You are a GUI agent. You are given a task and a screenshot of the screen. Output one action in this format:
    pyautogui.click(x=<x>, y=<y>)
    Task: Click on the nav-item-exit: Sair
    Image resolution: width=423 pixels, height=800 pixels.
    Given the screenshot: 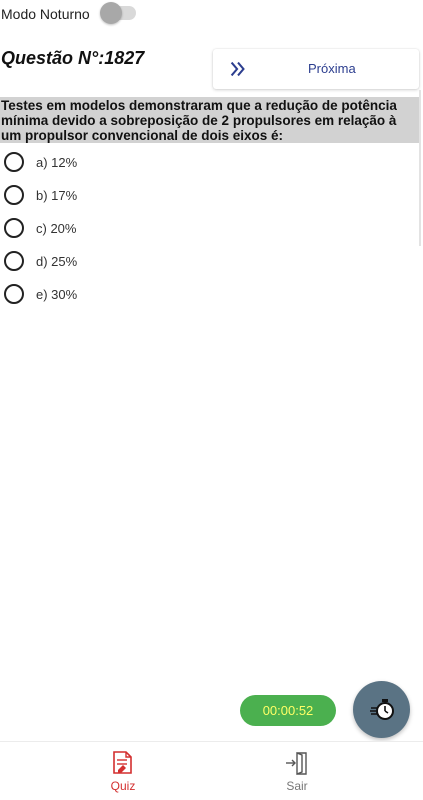 What is the action you would take?
    pyautogui.click(x=297, y=771)
    